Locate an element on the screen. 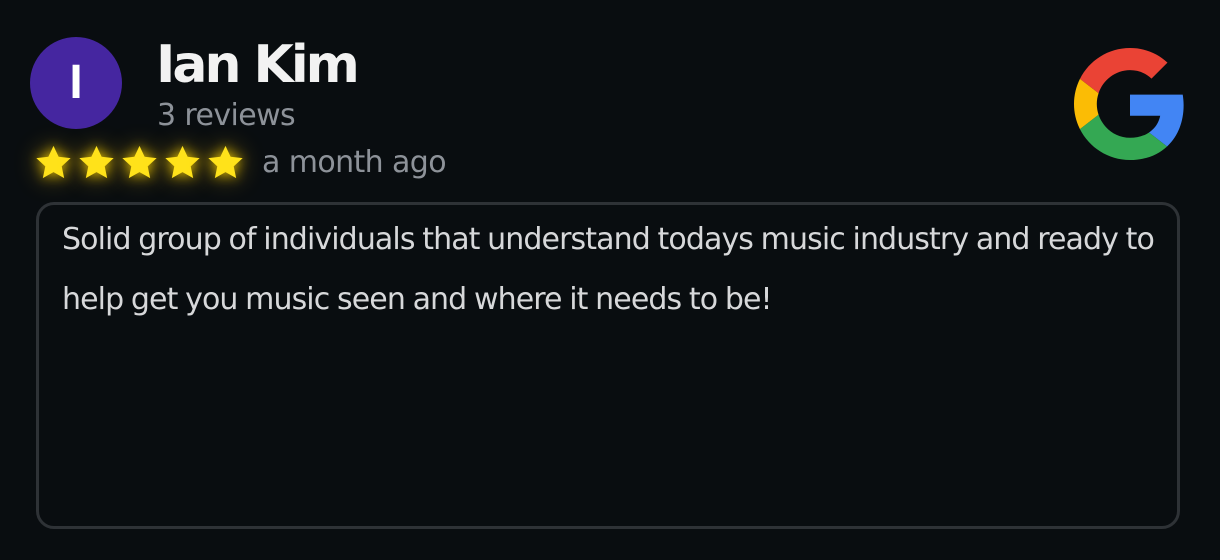 This screenshot has height=560, width=1220. reviews-count: 3 reviews is located at coordinates (226, 115).